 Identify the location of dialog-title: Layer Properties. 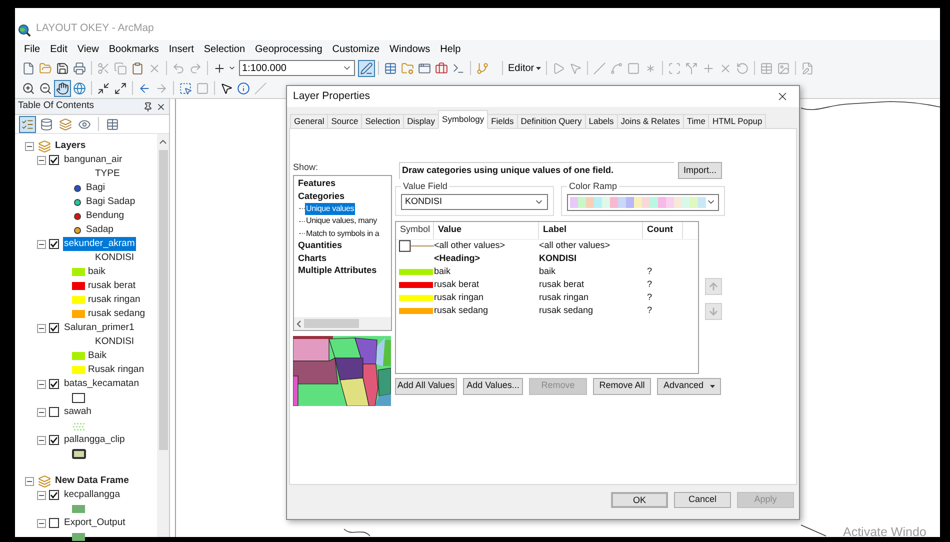
(332, 96).